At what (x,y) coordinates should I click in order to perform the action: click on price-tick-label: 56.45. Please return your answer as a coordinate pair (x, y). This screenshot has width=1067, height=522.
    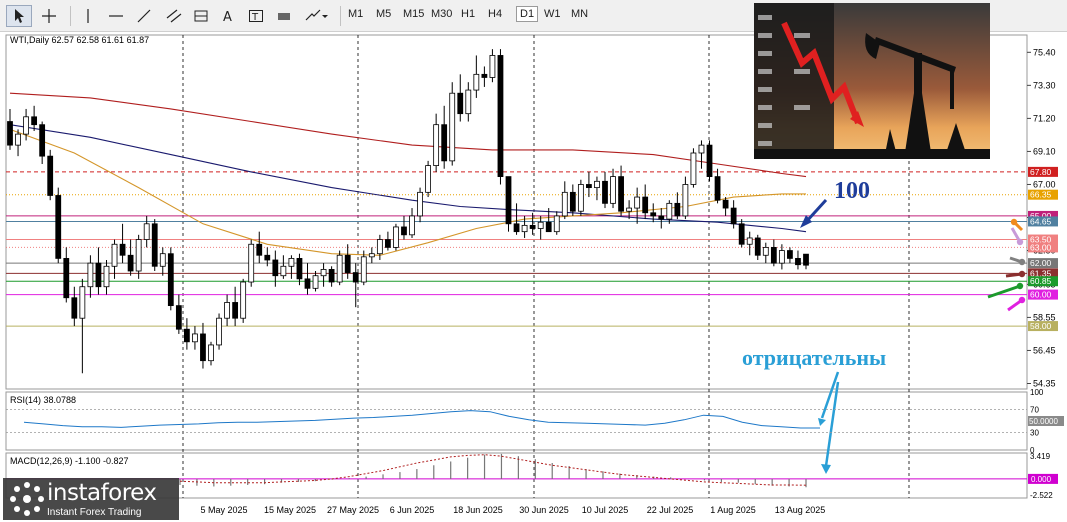
    Looking at the image, I should click on (1044, 350).